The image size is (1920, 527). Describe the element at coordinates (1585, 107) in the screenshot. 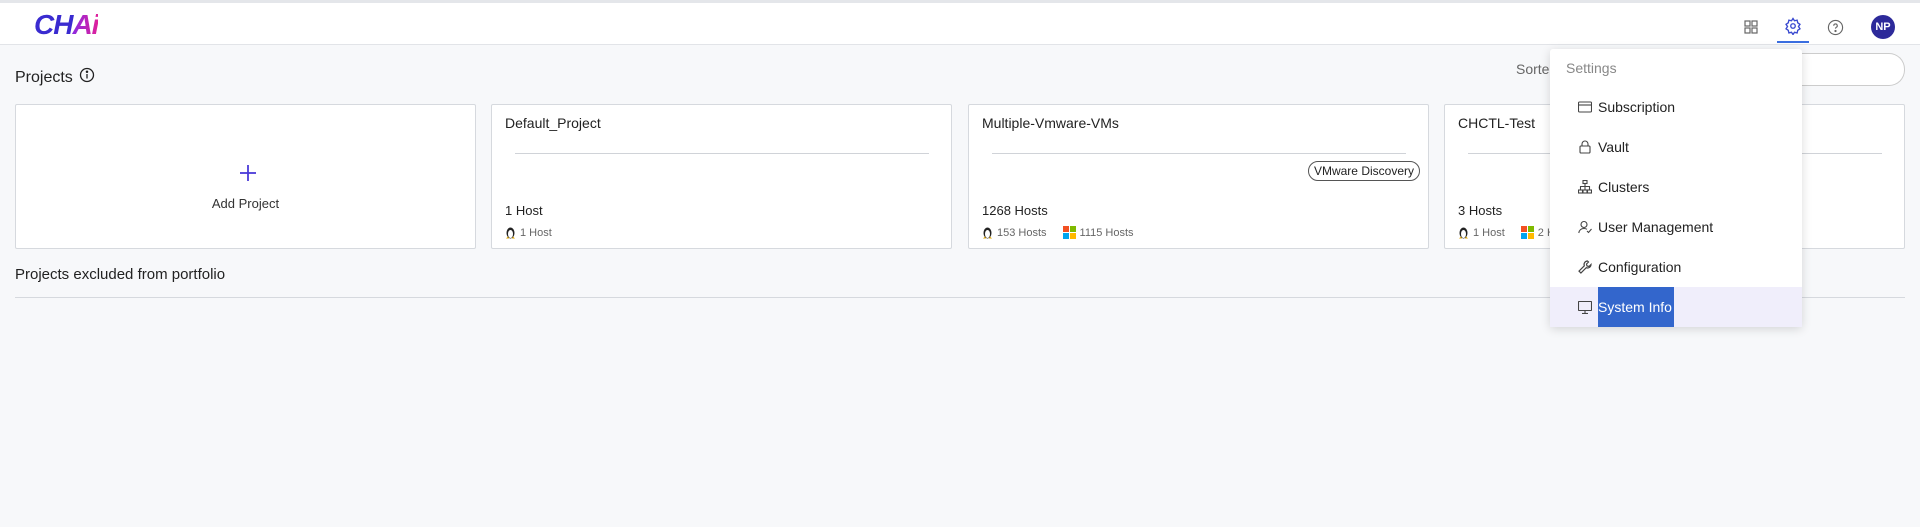

I see `card-icon` at that location.